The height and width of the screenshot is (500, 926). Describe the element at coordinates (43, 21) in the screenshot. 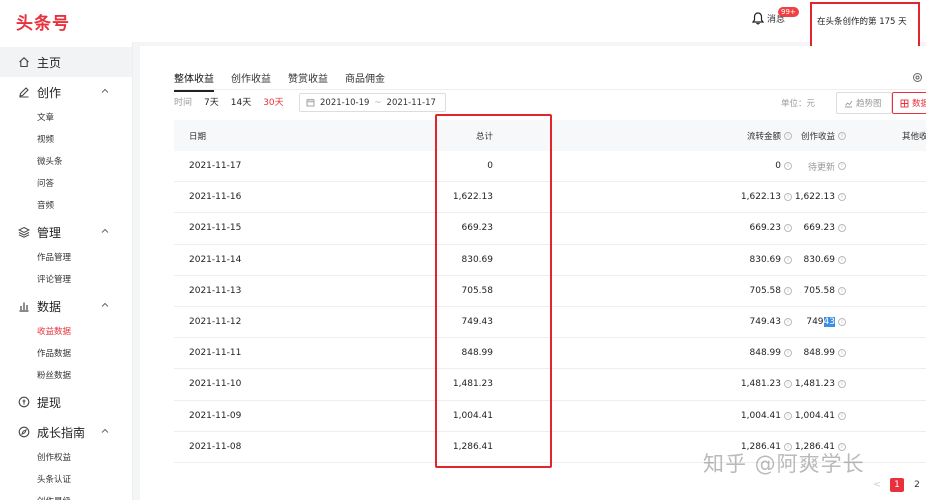

I see `logo: 头条号` at that location.